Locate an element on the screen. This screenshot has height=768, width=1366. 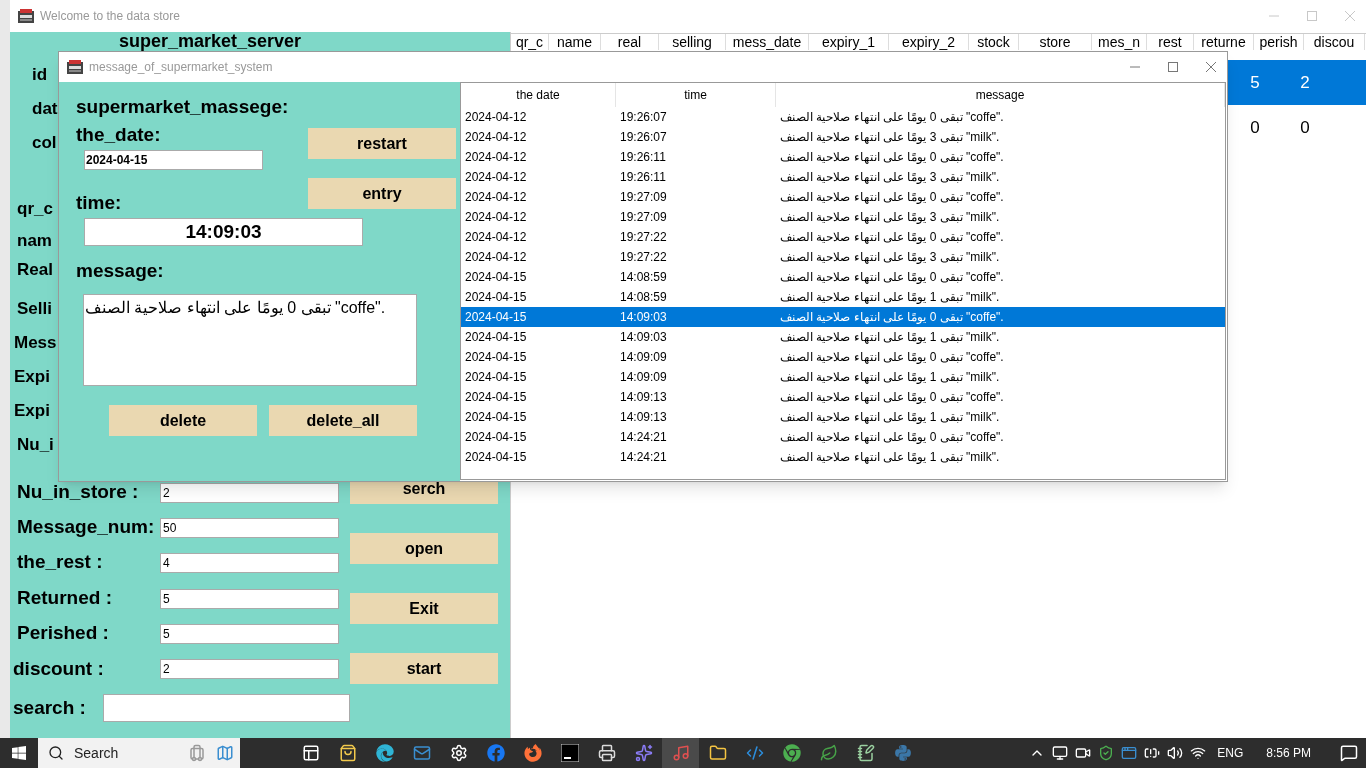
window-title: Welcome to the data store is located at coordinates (110, 16).